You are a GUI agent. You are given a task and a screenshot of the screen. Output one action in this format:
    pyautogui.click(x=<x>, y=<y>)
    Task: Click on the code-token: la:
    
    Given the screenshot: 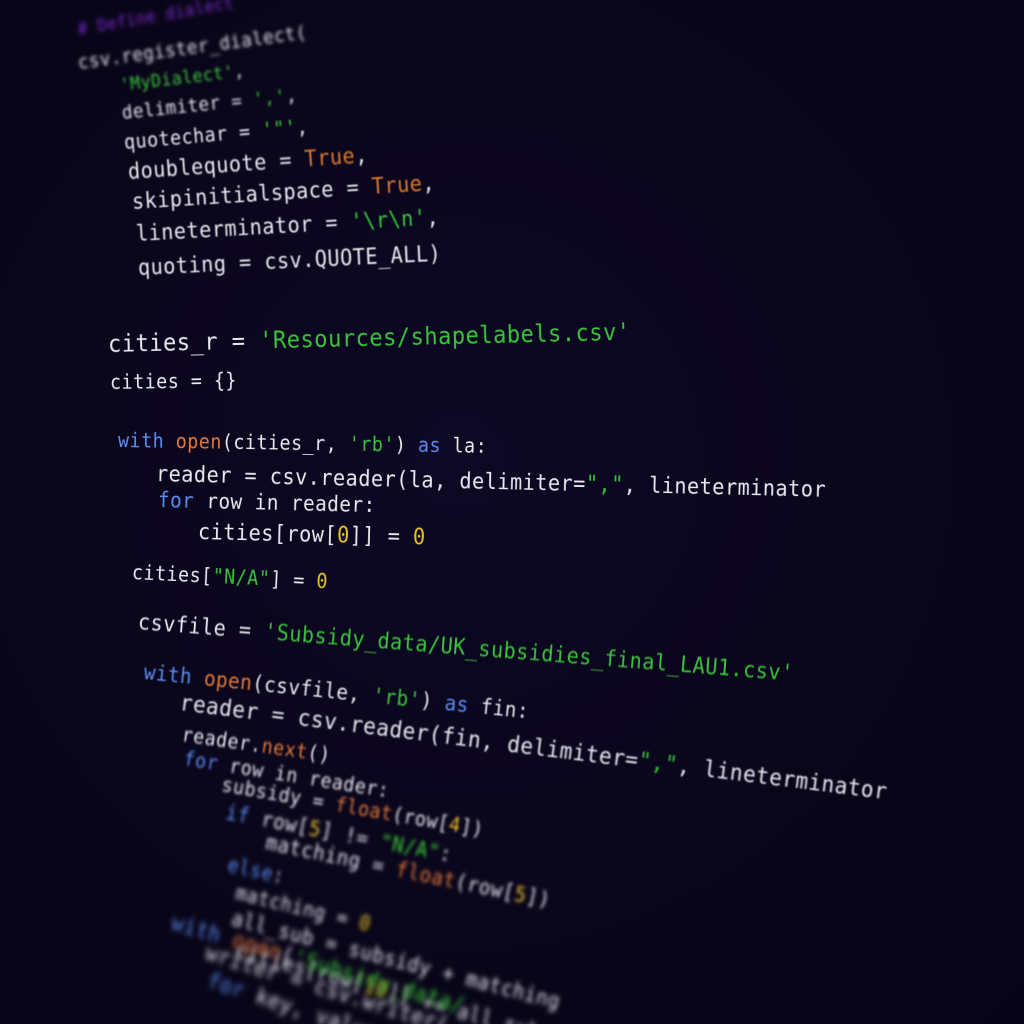 What is the action you would take?
    pyautogui.click(x=464, y=445)
    